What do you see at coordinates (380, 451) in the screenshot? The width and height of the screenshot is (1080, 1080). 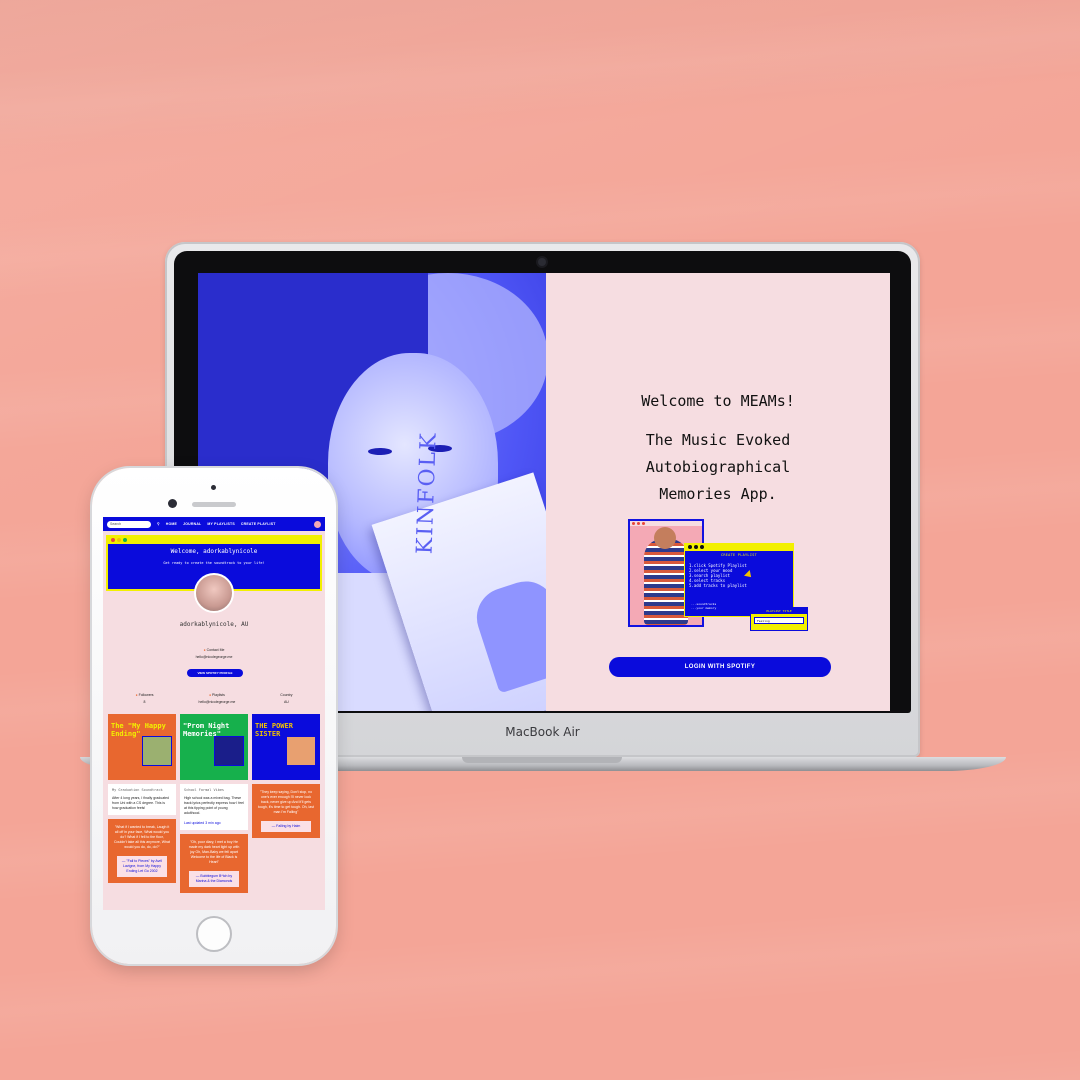 I see `photo-eye-left` at bounding box center [380, 451].